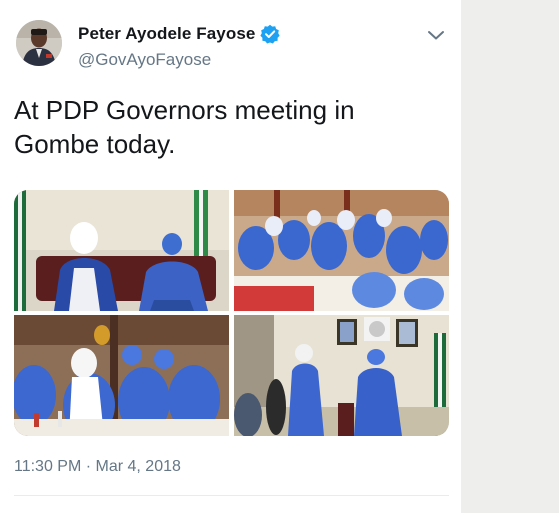 The width and height of the screenshot is (559, 513). Describe the element at coordinates (224, 127) in the screenshot. I see `tweet-text: At PDP Governors meeting in Gombe today.` at that location.